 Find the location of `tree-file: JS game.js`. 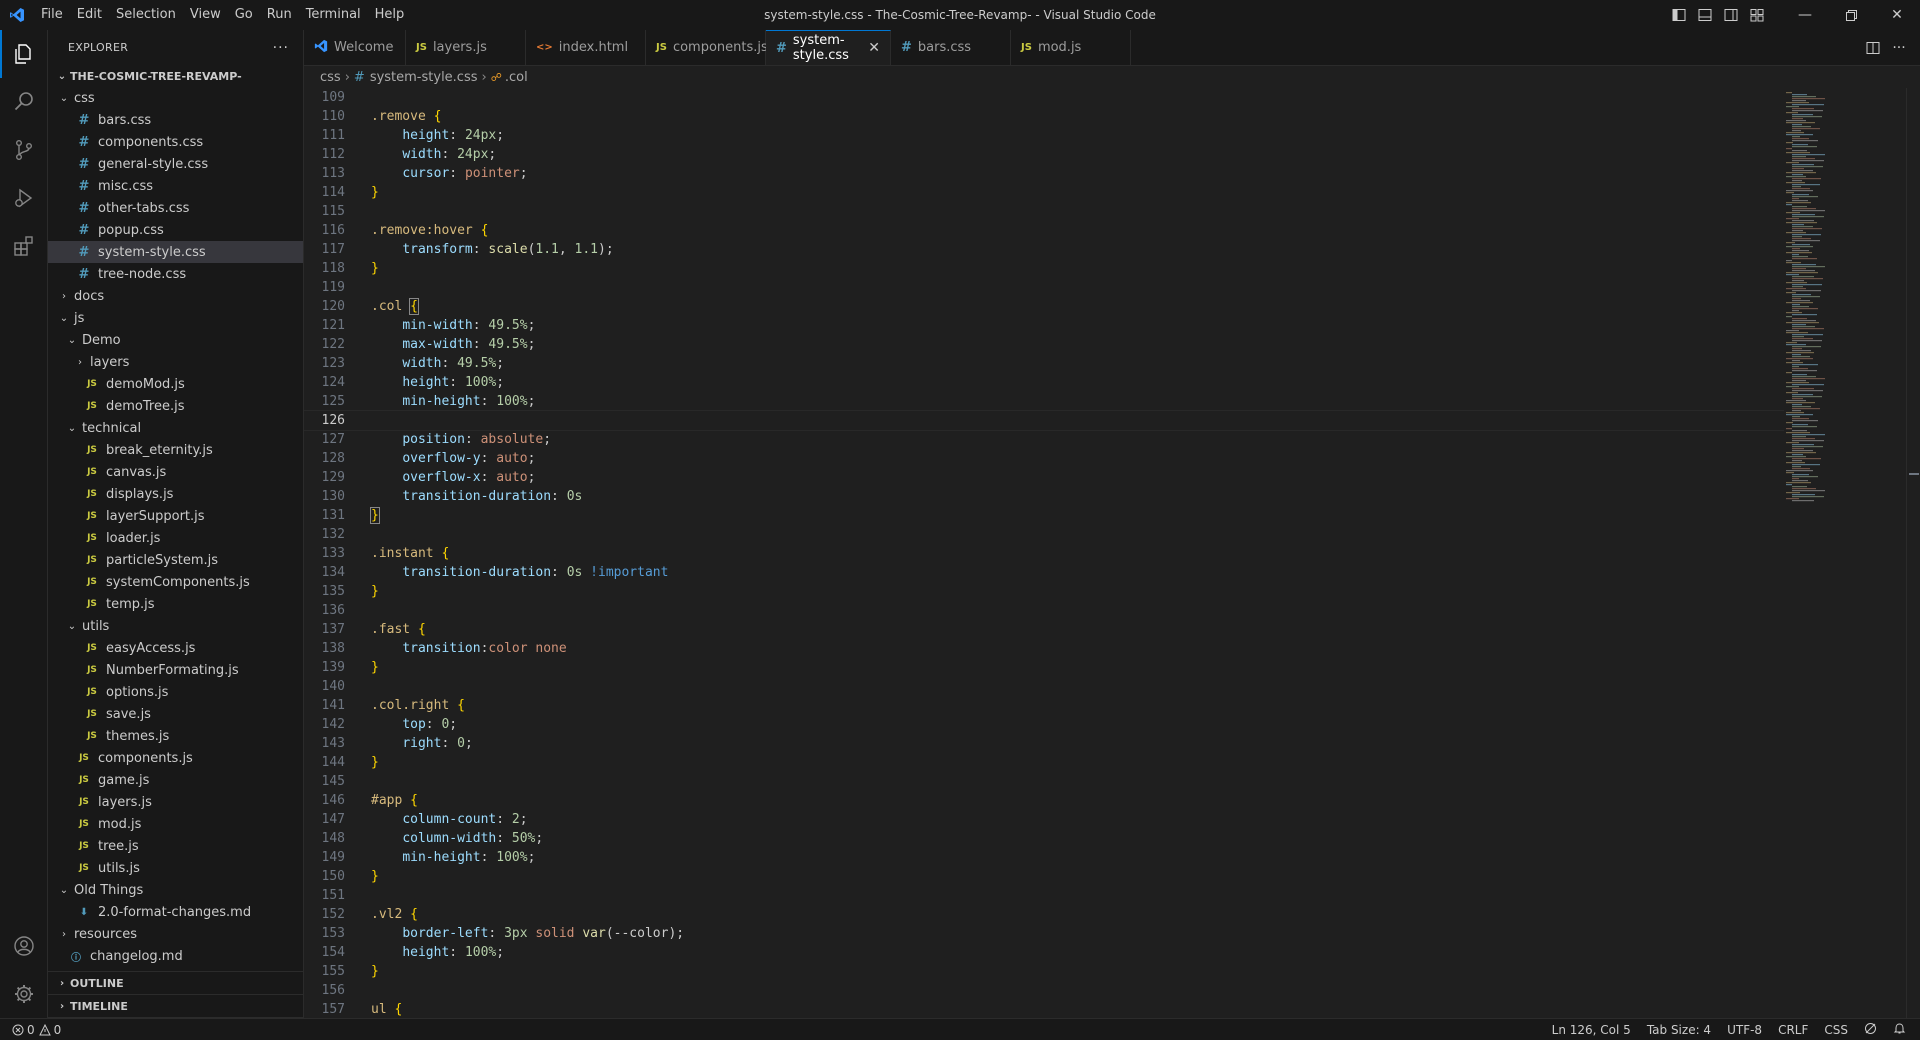

tree-file: JS game.js is located at coordinates (175, 780).